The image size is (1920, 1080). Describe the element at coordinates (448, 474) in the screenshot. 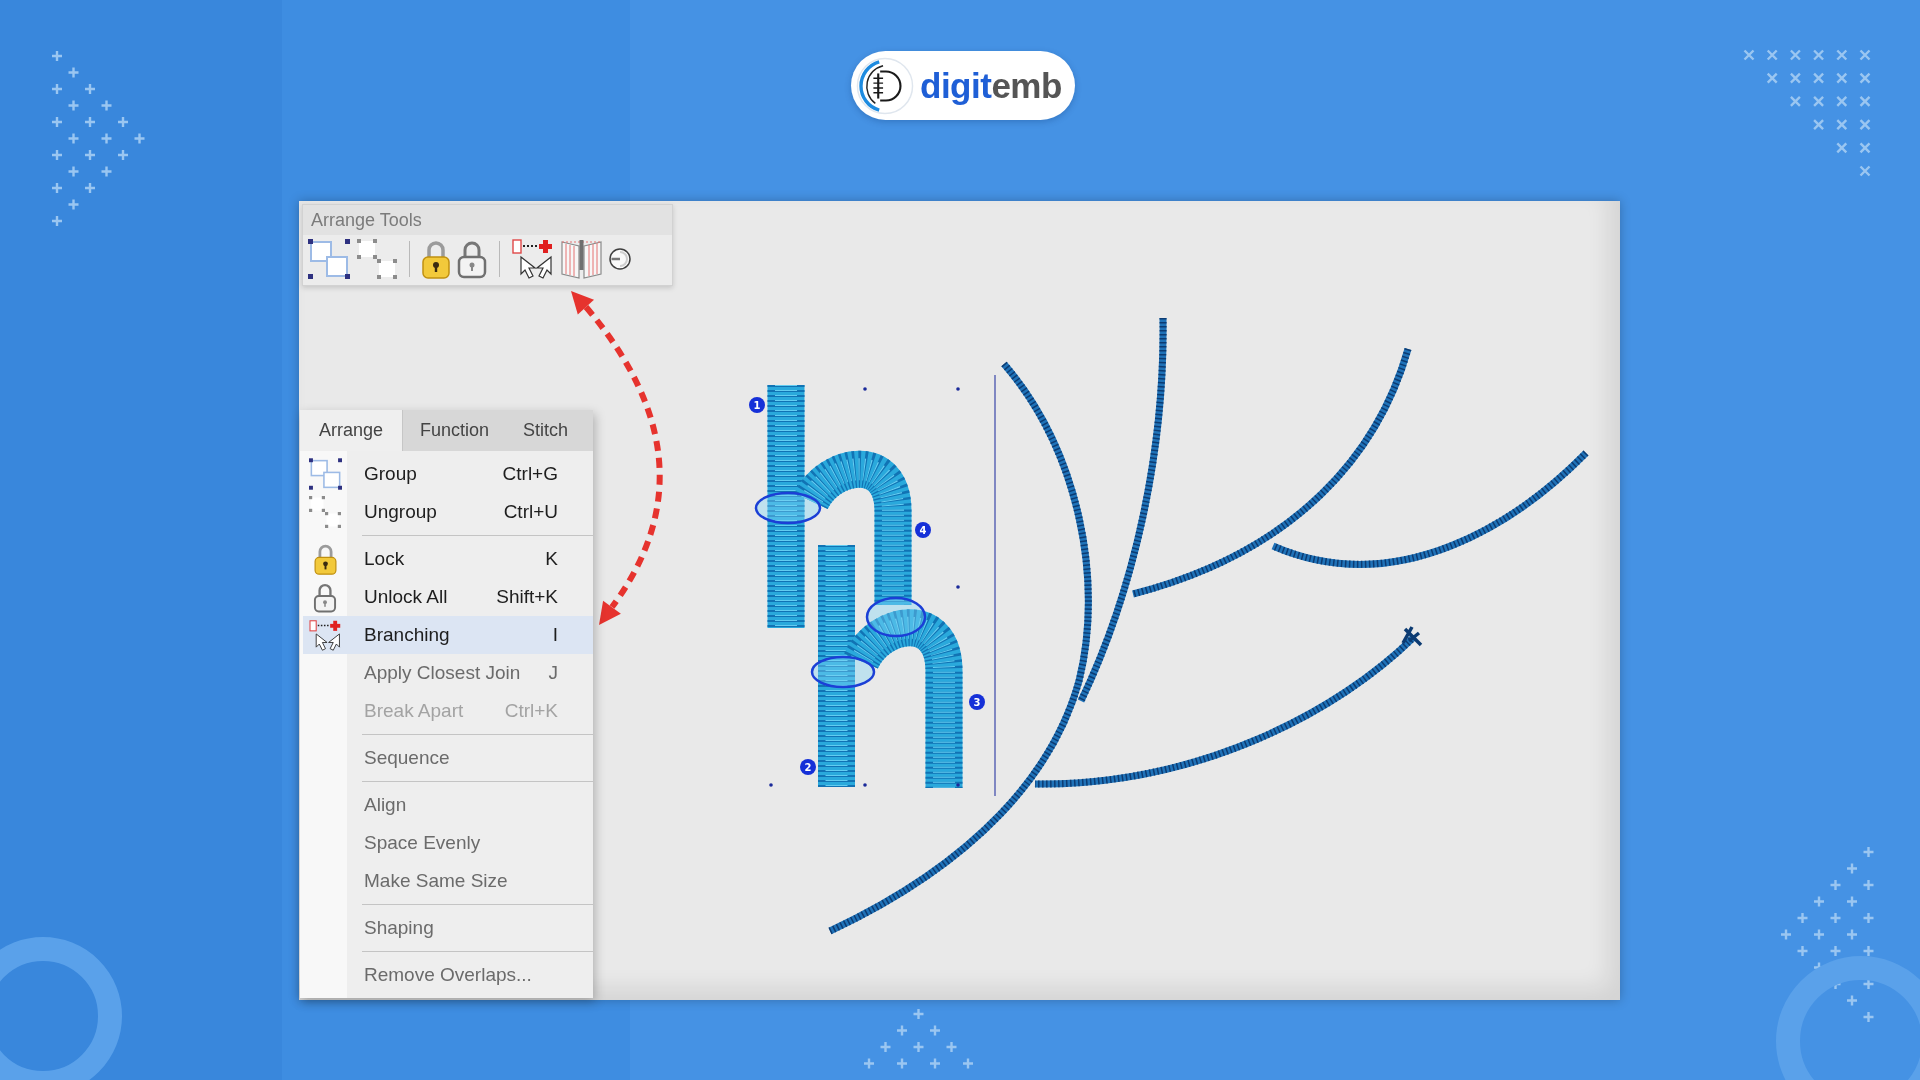

I see `menu-item: Group Ctrl+G` at that location.